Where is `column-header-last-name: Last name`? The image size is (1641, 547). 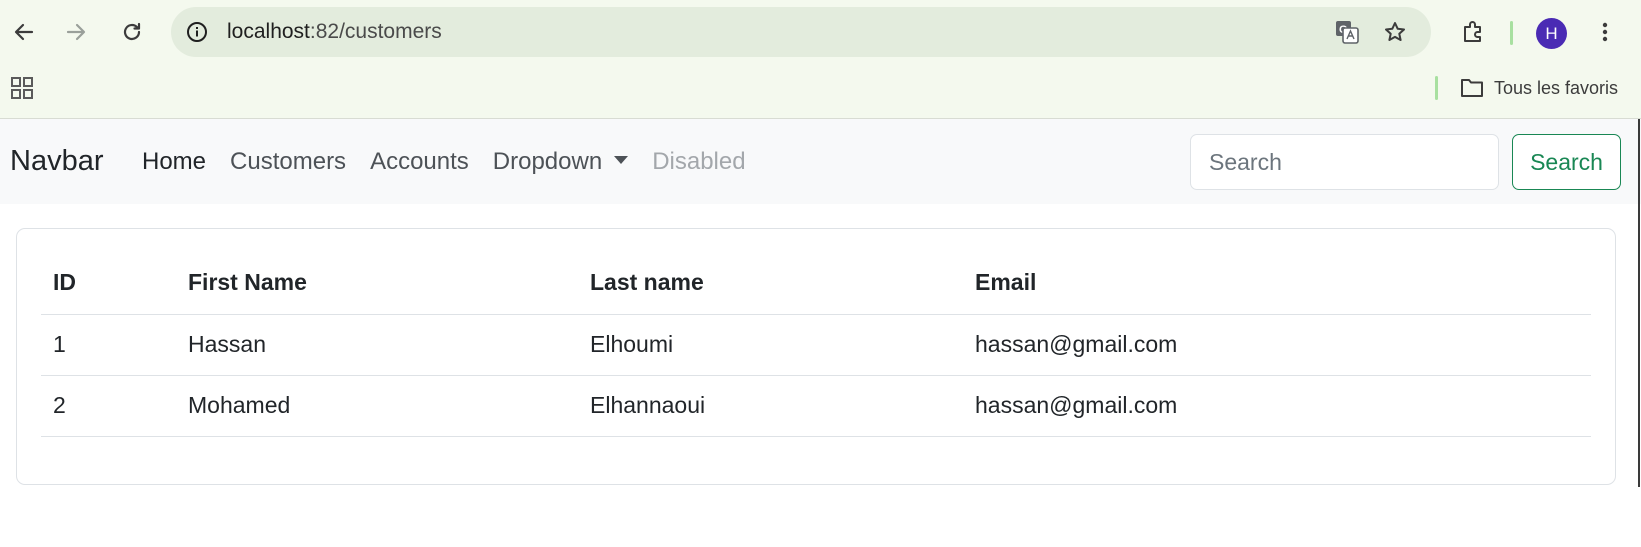
column-header-last-name: Last name is located at coordinates (770, 283).